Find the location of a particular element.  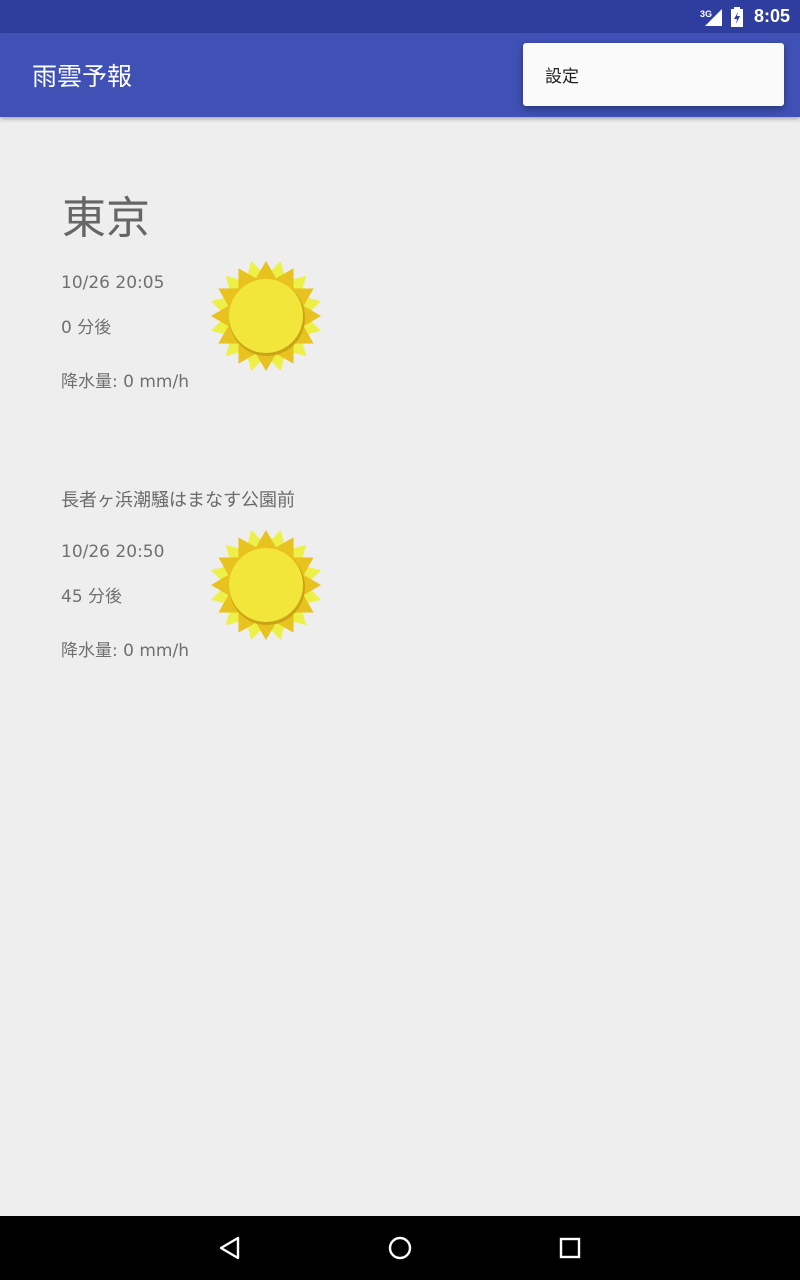

battery-icon is located at coordinates (737, 16).